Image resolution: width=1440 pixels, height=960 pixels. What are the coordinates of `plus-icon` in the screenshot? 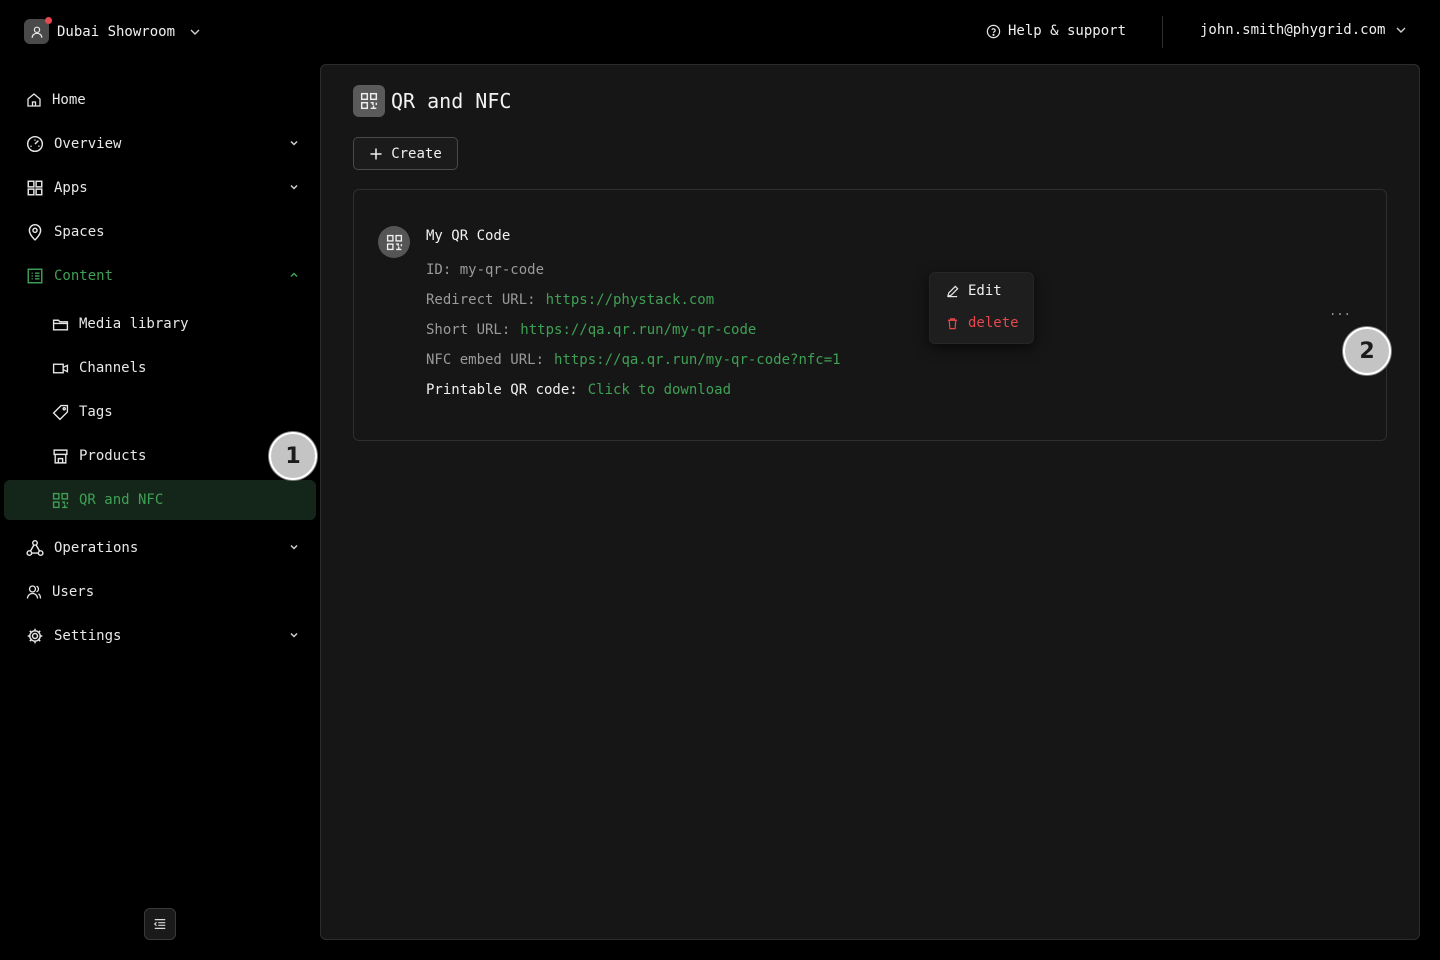 It's located at (376, 153).